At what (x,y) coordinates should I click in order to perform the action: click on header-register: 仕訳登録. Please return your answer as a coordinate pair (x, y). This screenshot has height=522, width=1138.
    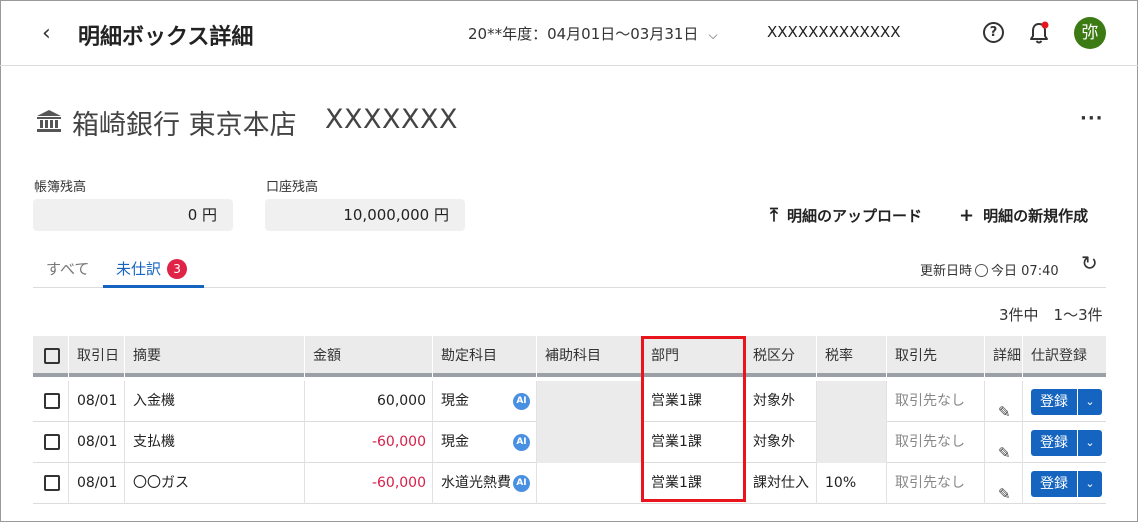
    Looking at the image, I should click on (1059, 356).